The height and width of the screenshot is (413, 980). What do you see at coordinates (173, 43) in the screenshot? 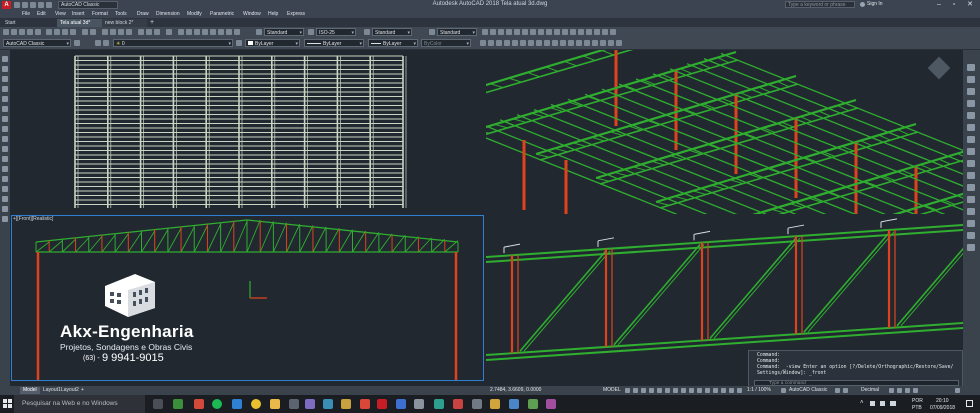
I see `layer-combo: ☀ 0 ▾` at bounding box center [173, 43].